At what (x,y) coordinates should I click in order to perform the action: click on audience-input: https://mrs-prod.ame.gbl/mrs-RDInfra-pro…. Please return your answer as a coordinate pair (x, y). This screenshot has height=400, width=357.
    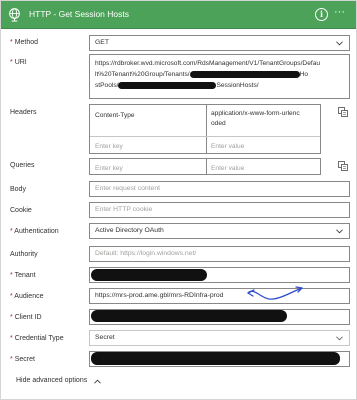
    Looking at the image, I should click on (219, 296).